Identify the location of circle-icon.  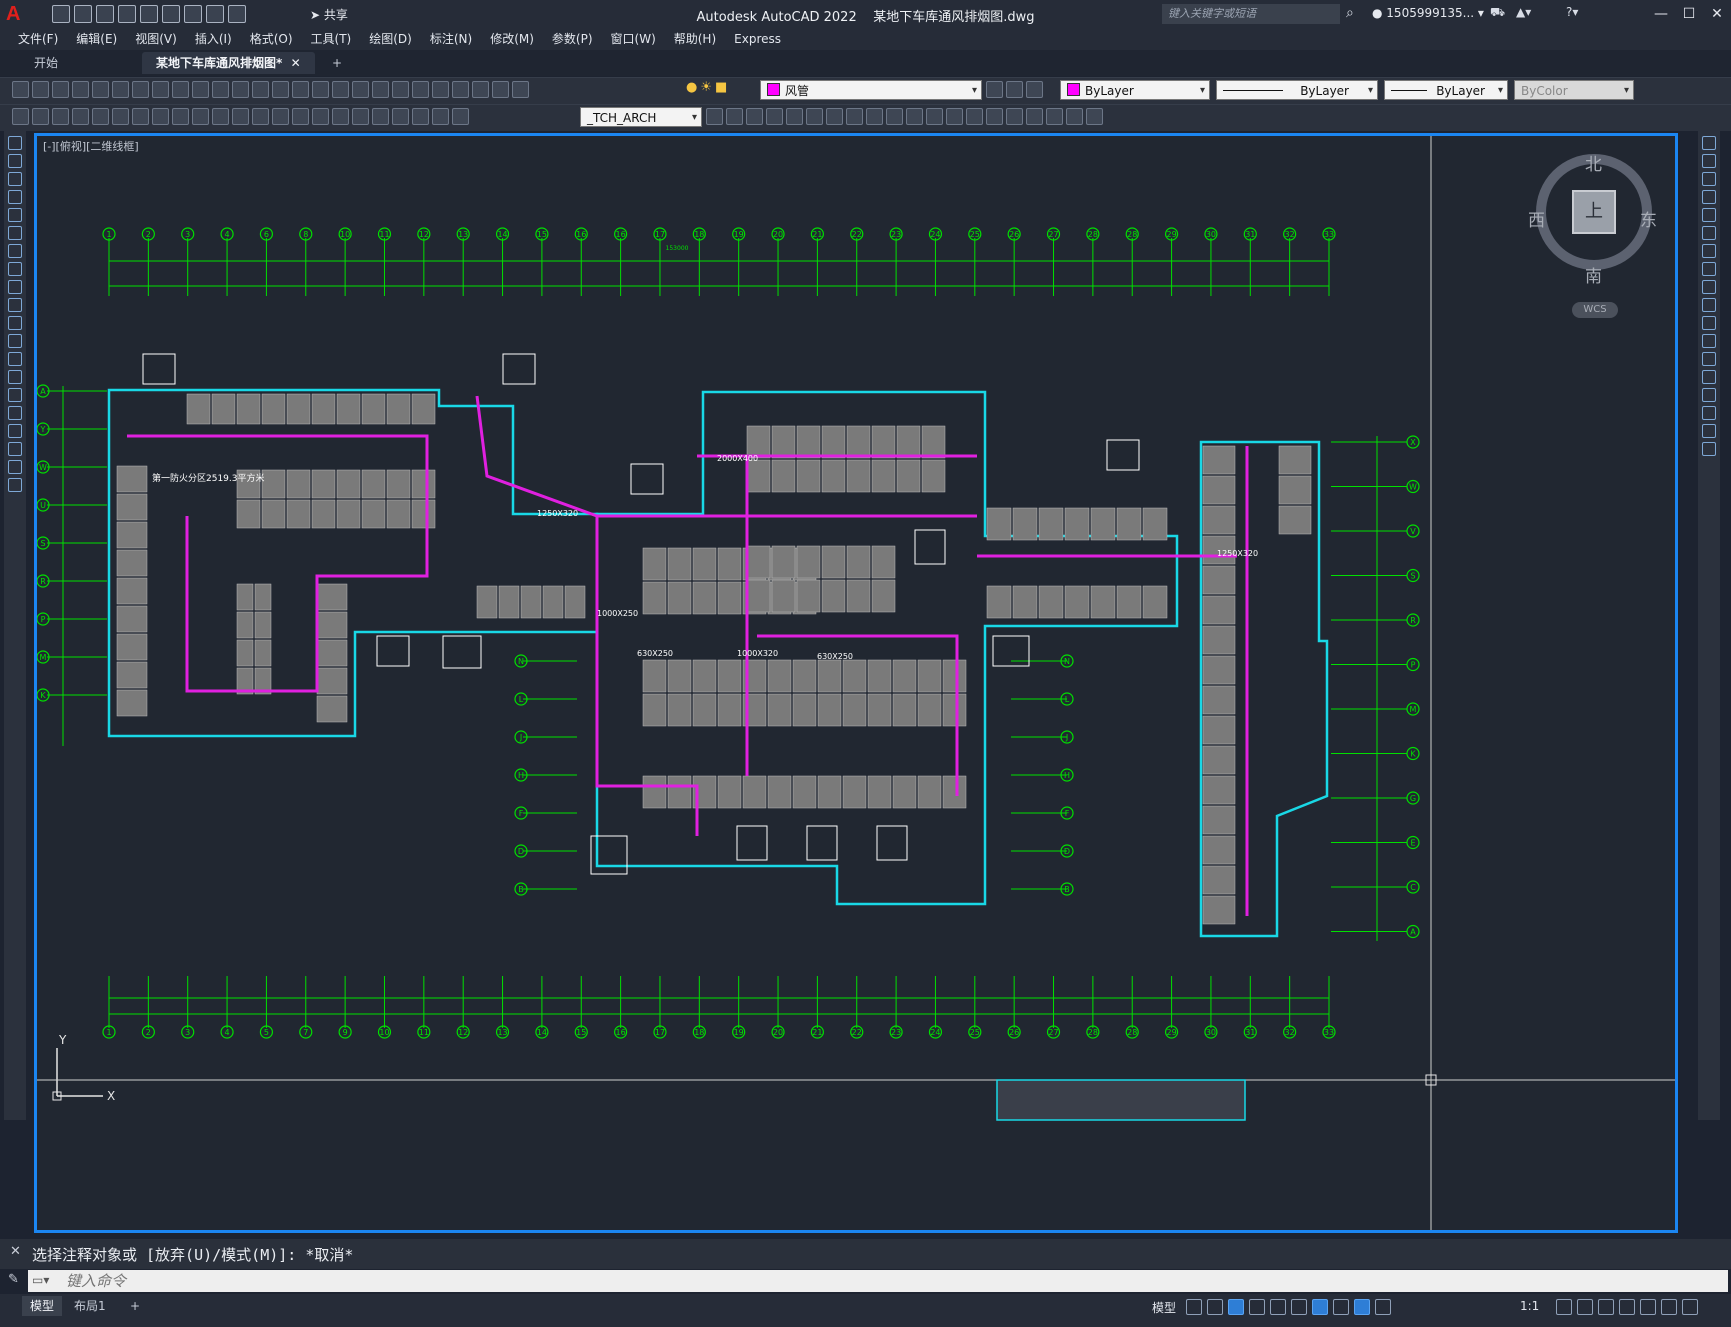
(15, 251).